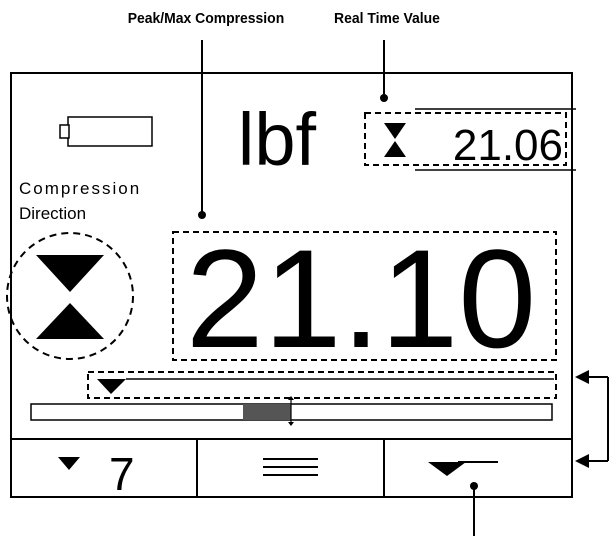 This screenshot has width=616, height=539. Describe the element at coordinates (478, 468) in the screenshot. I see `softkey-right` at that location.